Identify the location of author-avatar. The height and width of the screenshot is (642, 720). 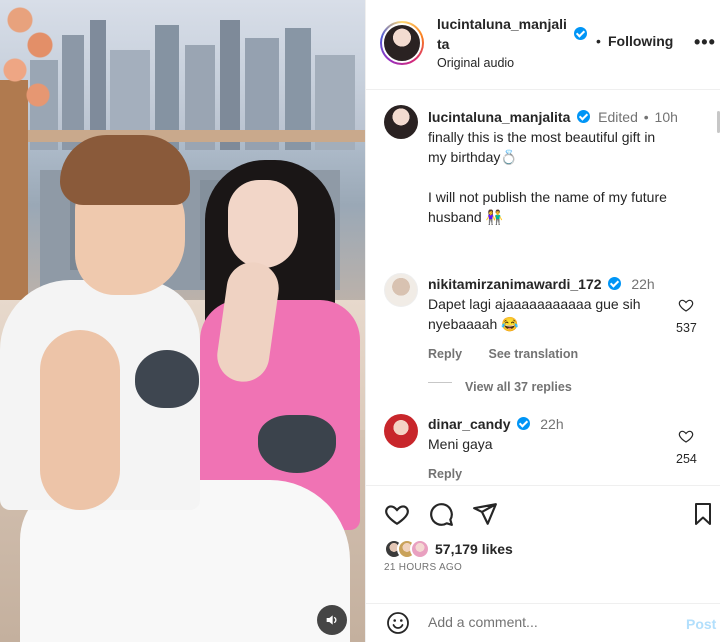
(402, 43).